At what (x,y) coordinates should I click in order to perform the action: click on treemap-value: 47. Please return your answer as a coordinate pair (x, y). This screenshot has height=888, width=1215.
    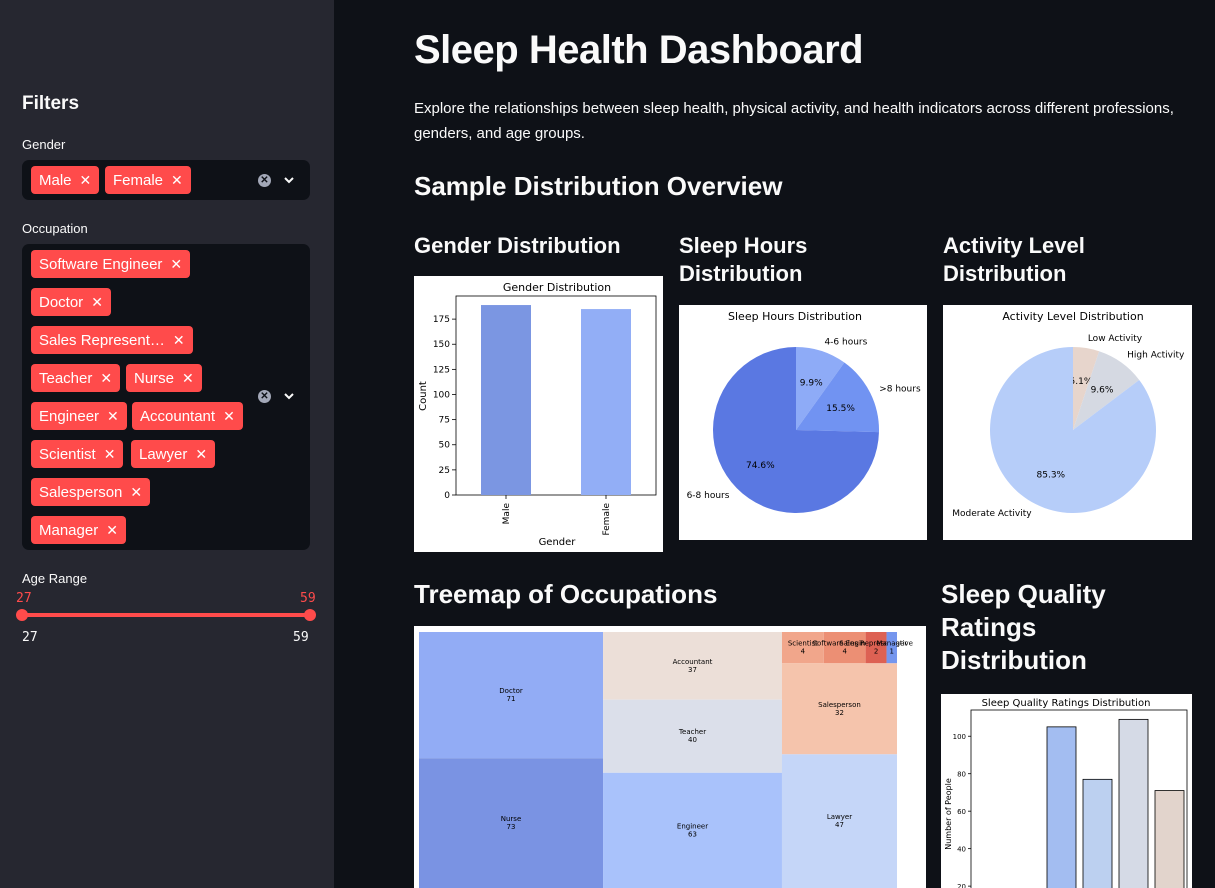
    Looking at the image, I should click on (839, 825).